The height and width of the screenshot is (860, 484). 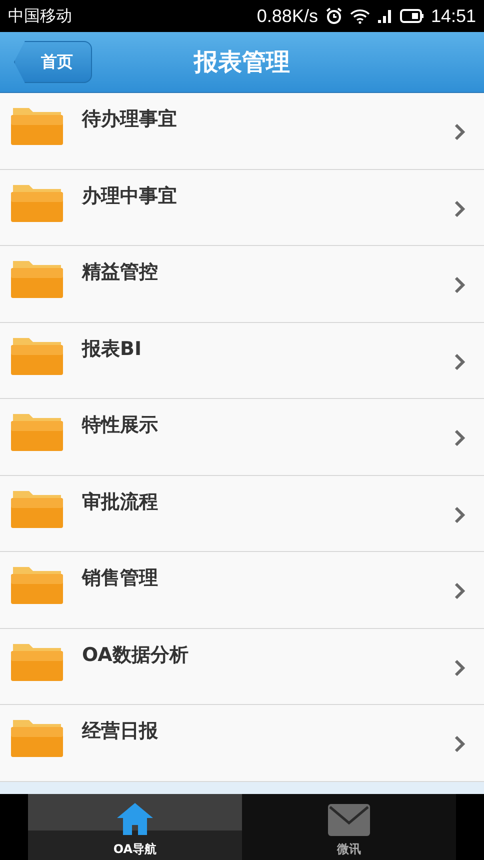 What do you see at coordinates (360, 16) in the screenshot?
I see `wifi-icon` at bounding box center [360, 16].